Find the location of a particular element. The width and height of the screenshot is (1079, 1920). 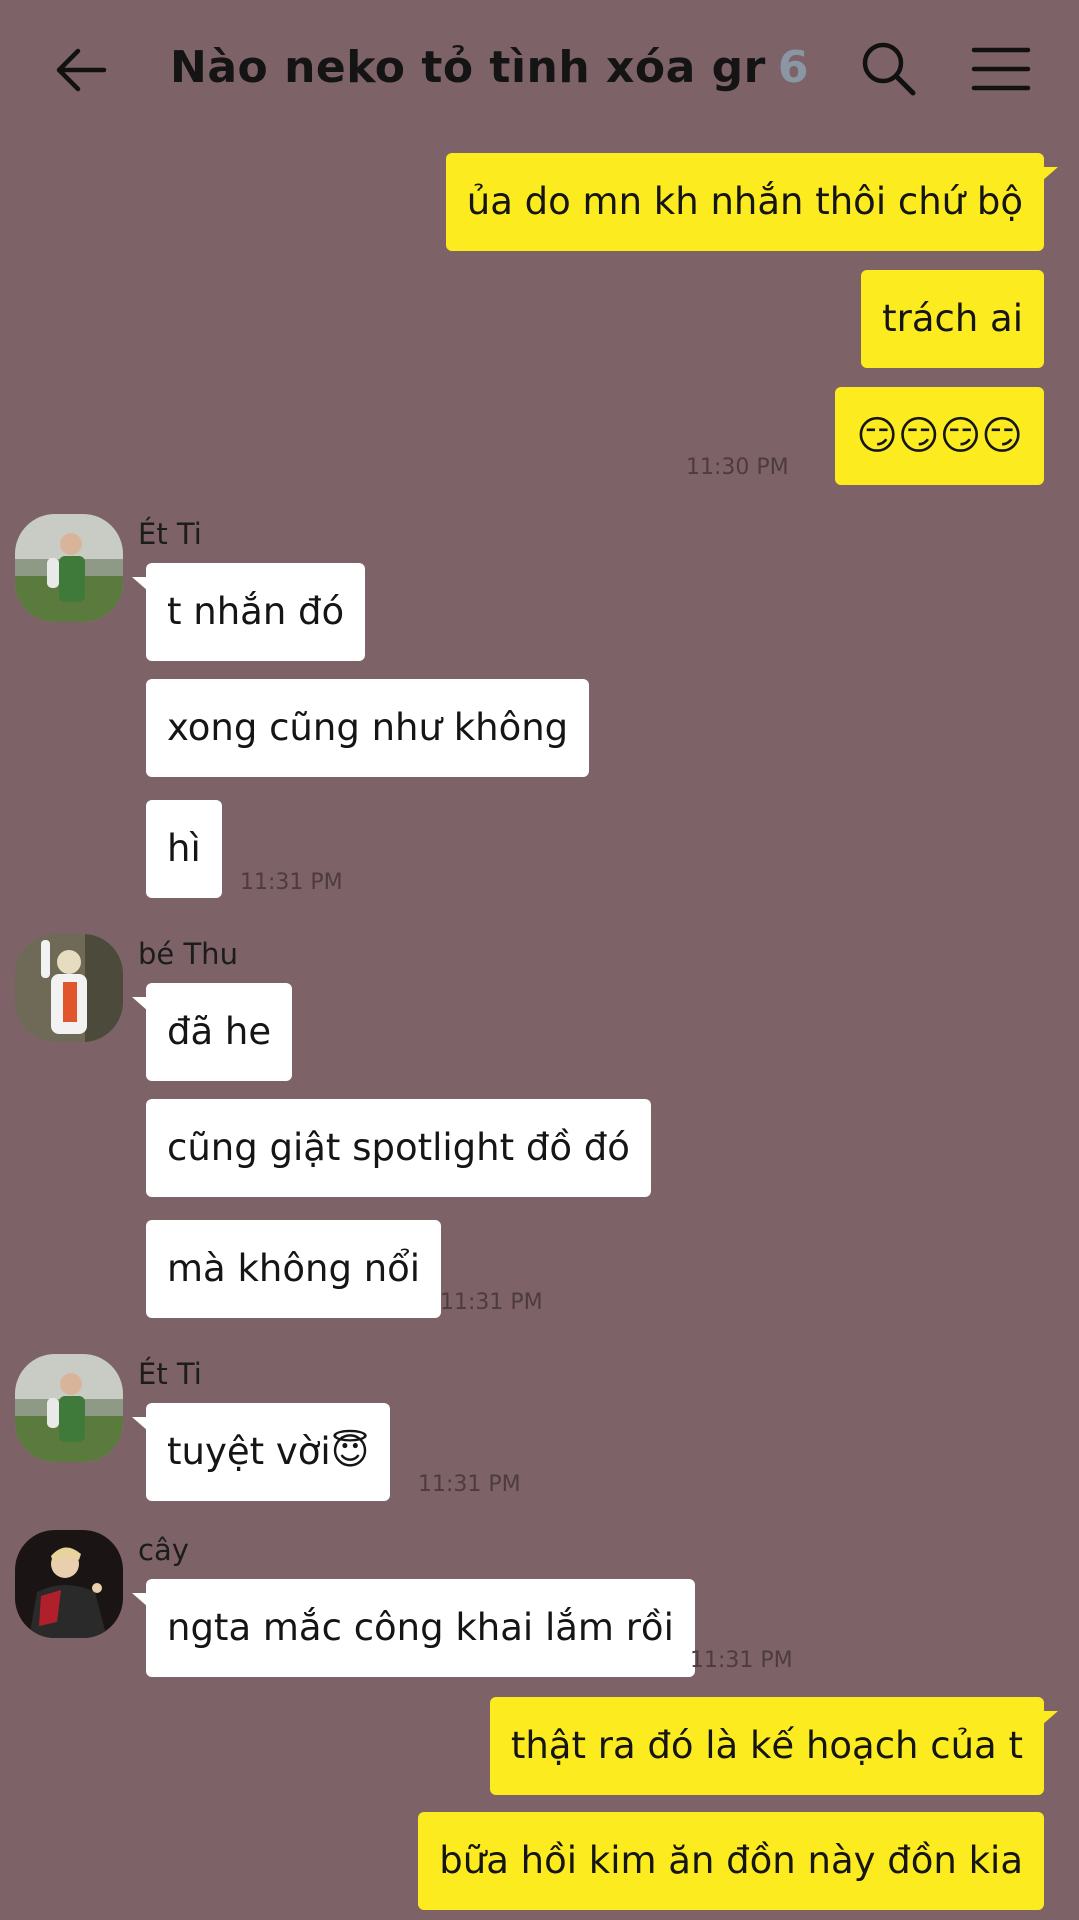

incoming-message-bubble: cũng giật spotlight đồ đó is located at coordinates (398, 1148).